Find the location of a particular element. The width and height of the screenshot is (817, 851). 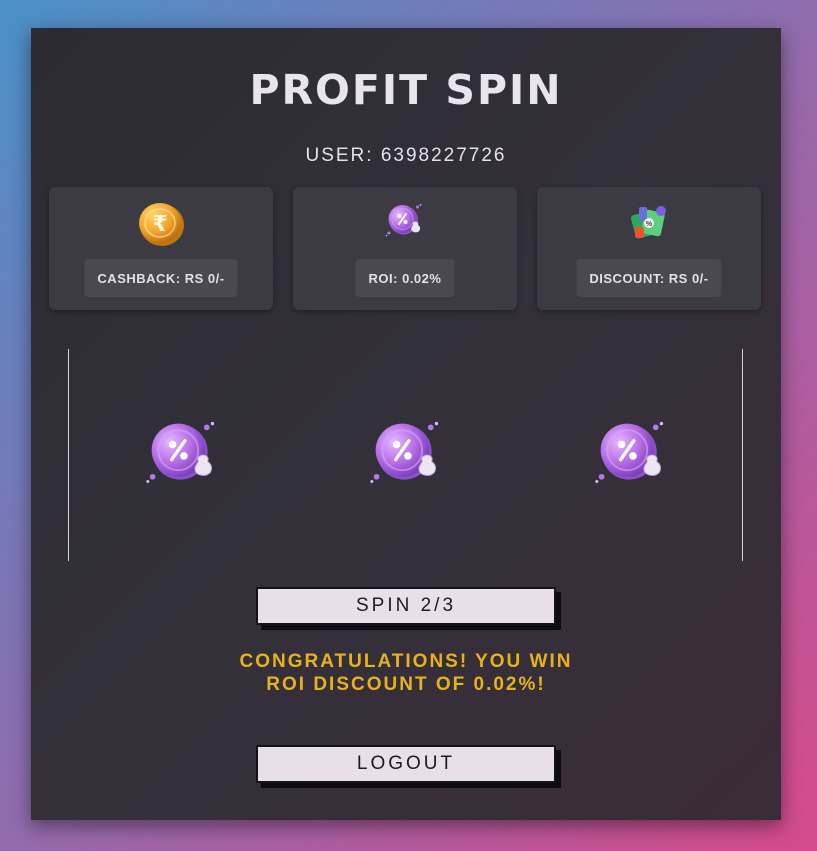

cashback-card: ₹ CASHBACK: RS 0/- is located at coordinates (161, 248).